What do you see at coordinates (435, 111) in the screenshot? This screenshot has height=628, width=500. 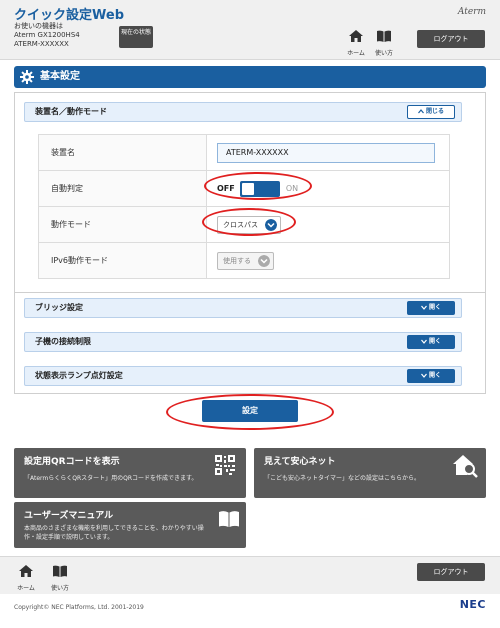 I see `collapse-label: 閉じる` at bounding box center [435, 111].